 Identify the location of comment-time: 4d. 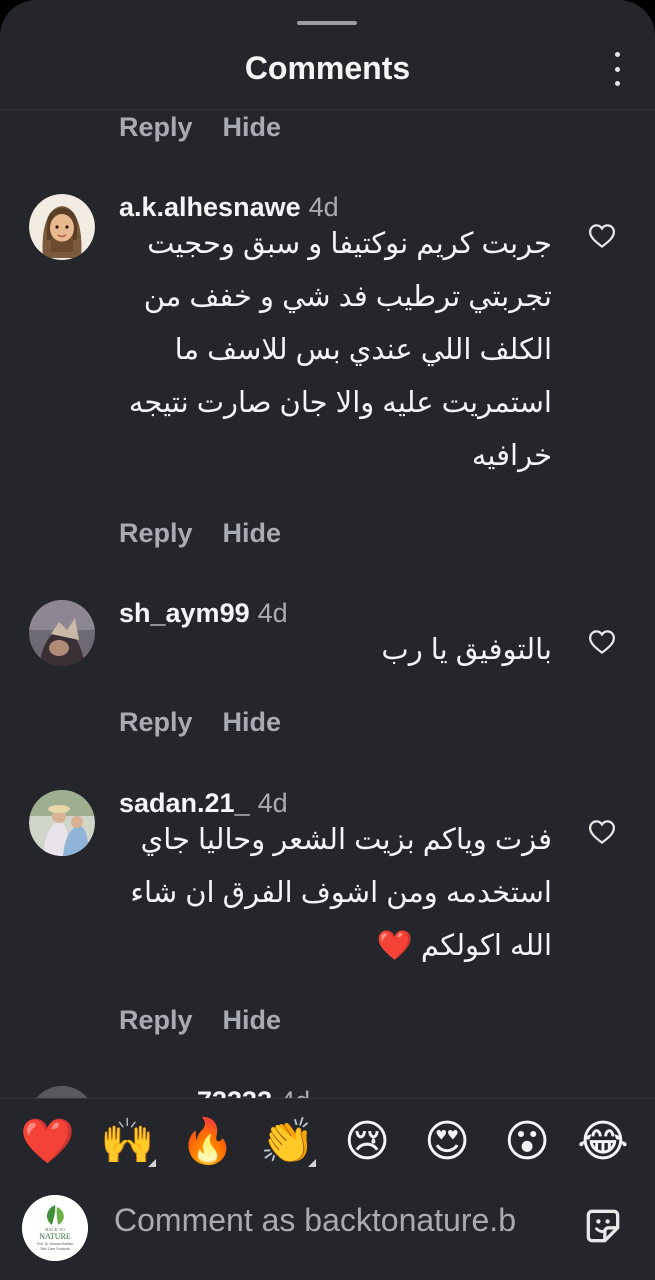
(295, 1092).